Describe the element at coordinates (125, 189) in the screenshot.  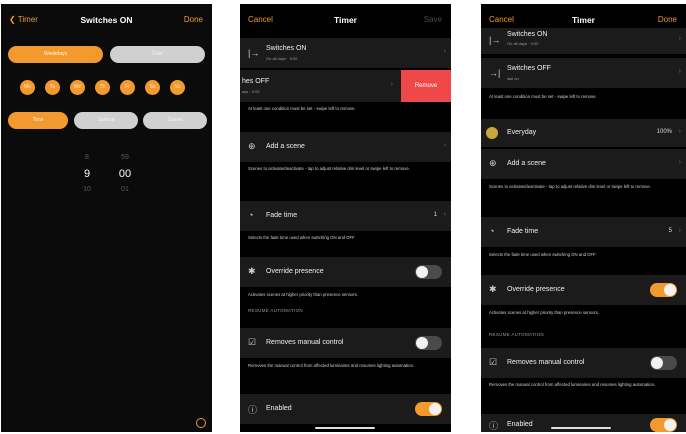
I see `picker-minute-next: 01` at that location.